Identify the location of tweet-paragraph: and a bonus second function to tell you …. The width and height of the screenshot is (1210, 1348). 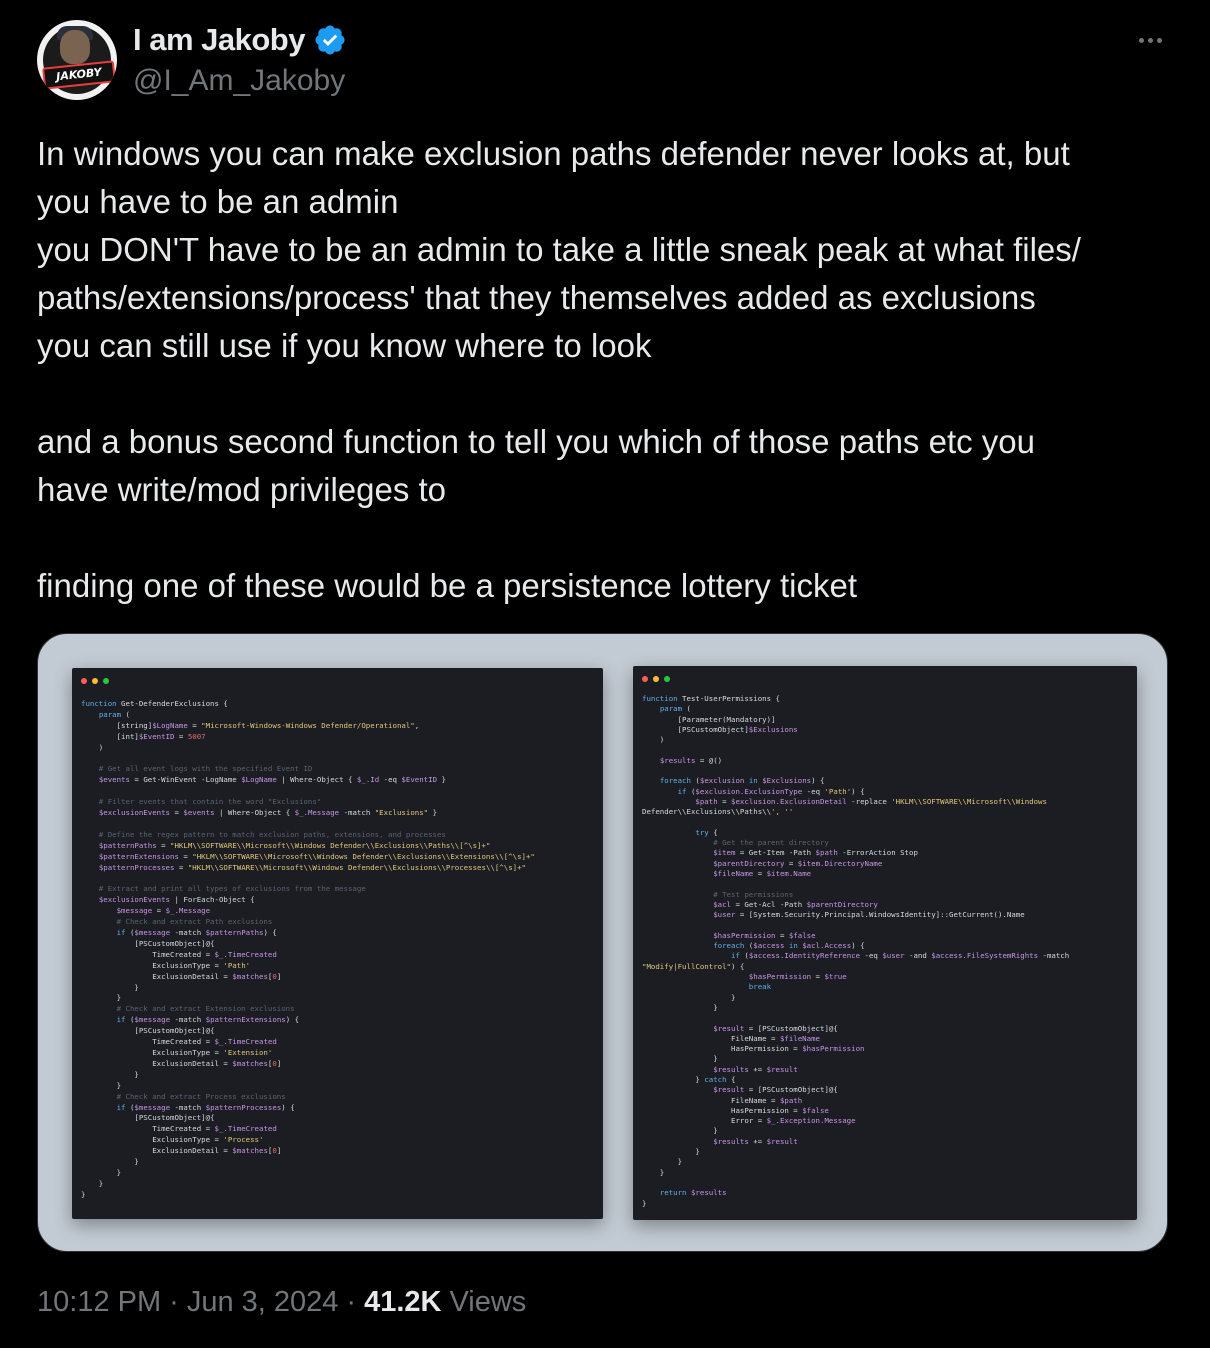
(536, 465).